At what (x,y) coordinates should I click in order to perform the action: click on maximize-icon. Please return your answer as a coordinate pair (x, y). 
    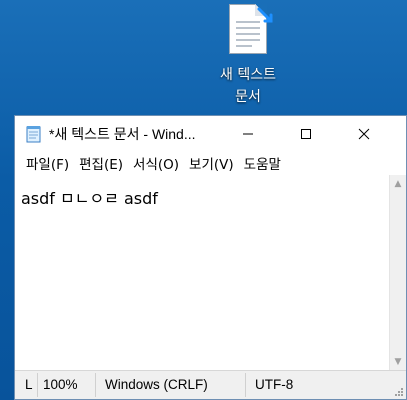
    Looking at the image, I should click on (306, 133).